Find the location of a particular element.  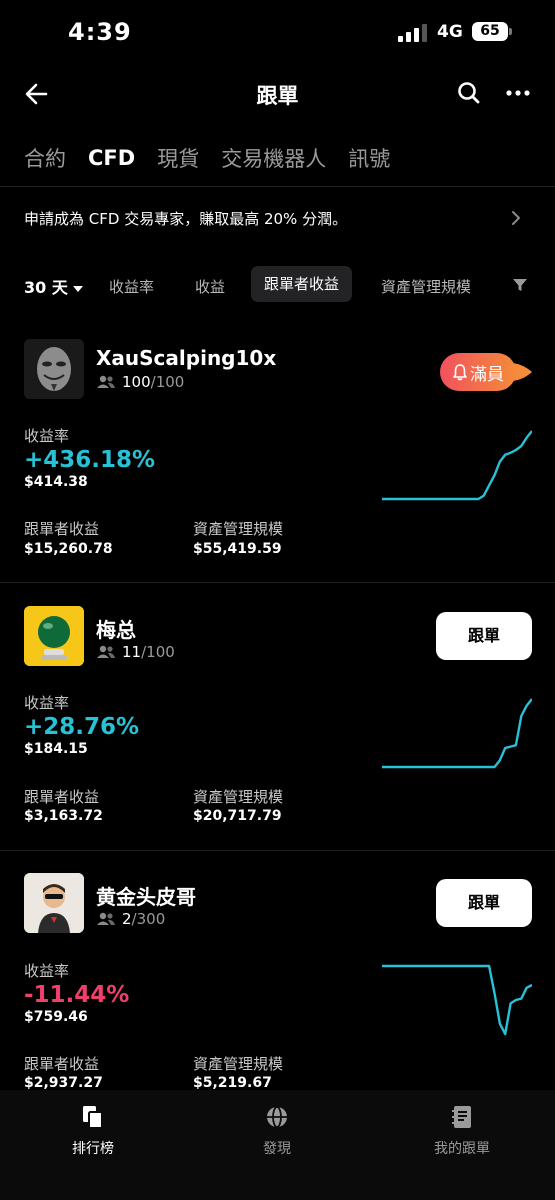

followers-current: 100 is located at coordinates (136, 382).